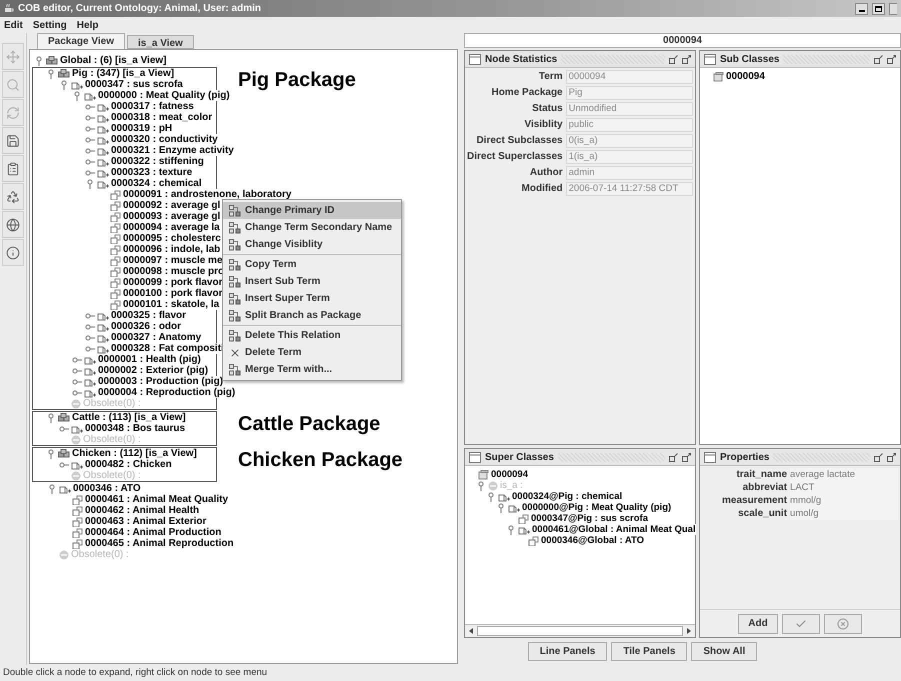 The height and width of the screenshot is (681, 901). I want to click on tree-node-label: 0000462 : Animal Health, so click(142, 510).